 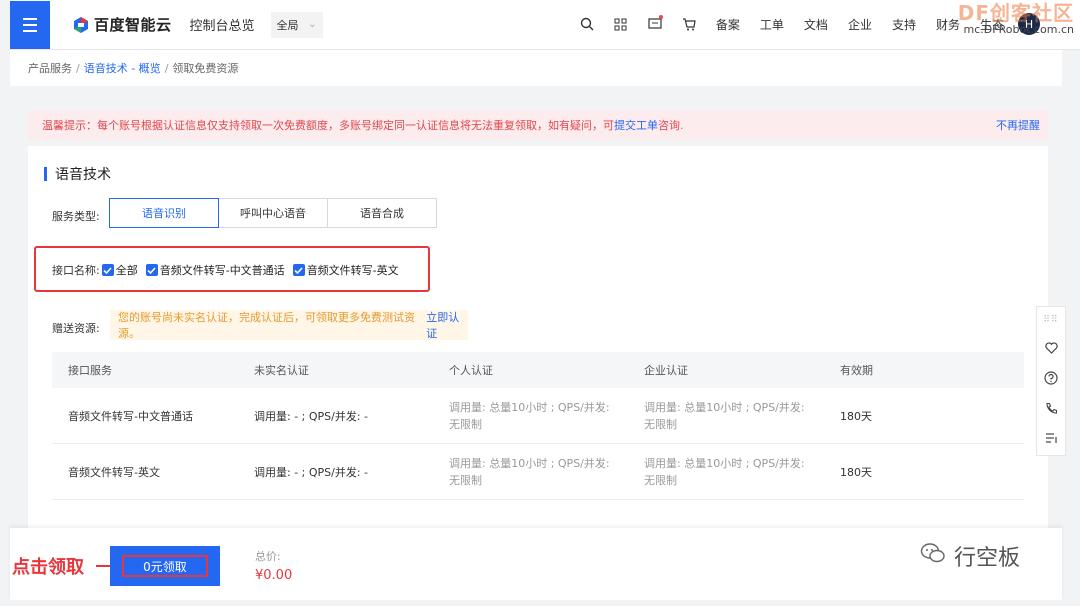 What do you see at coordinates (471, 370) in the screenshot?
I see `header-personal: 个人认证` at bounding box center [471, 370].